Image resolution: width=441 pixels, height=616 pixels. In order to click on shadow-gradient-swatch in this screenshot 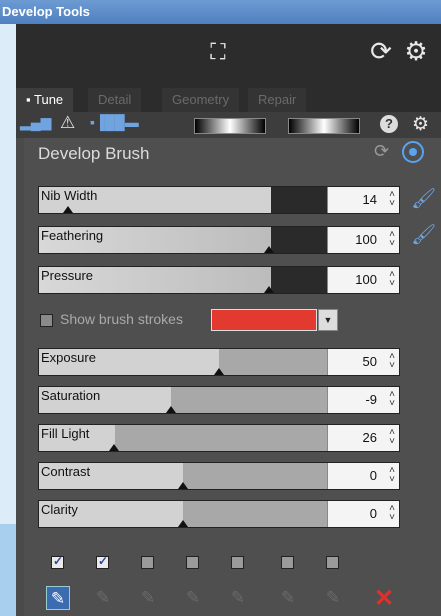, I will do `click(230, 126)`.